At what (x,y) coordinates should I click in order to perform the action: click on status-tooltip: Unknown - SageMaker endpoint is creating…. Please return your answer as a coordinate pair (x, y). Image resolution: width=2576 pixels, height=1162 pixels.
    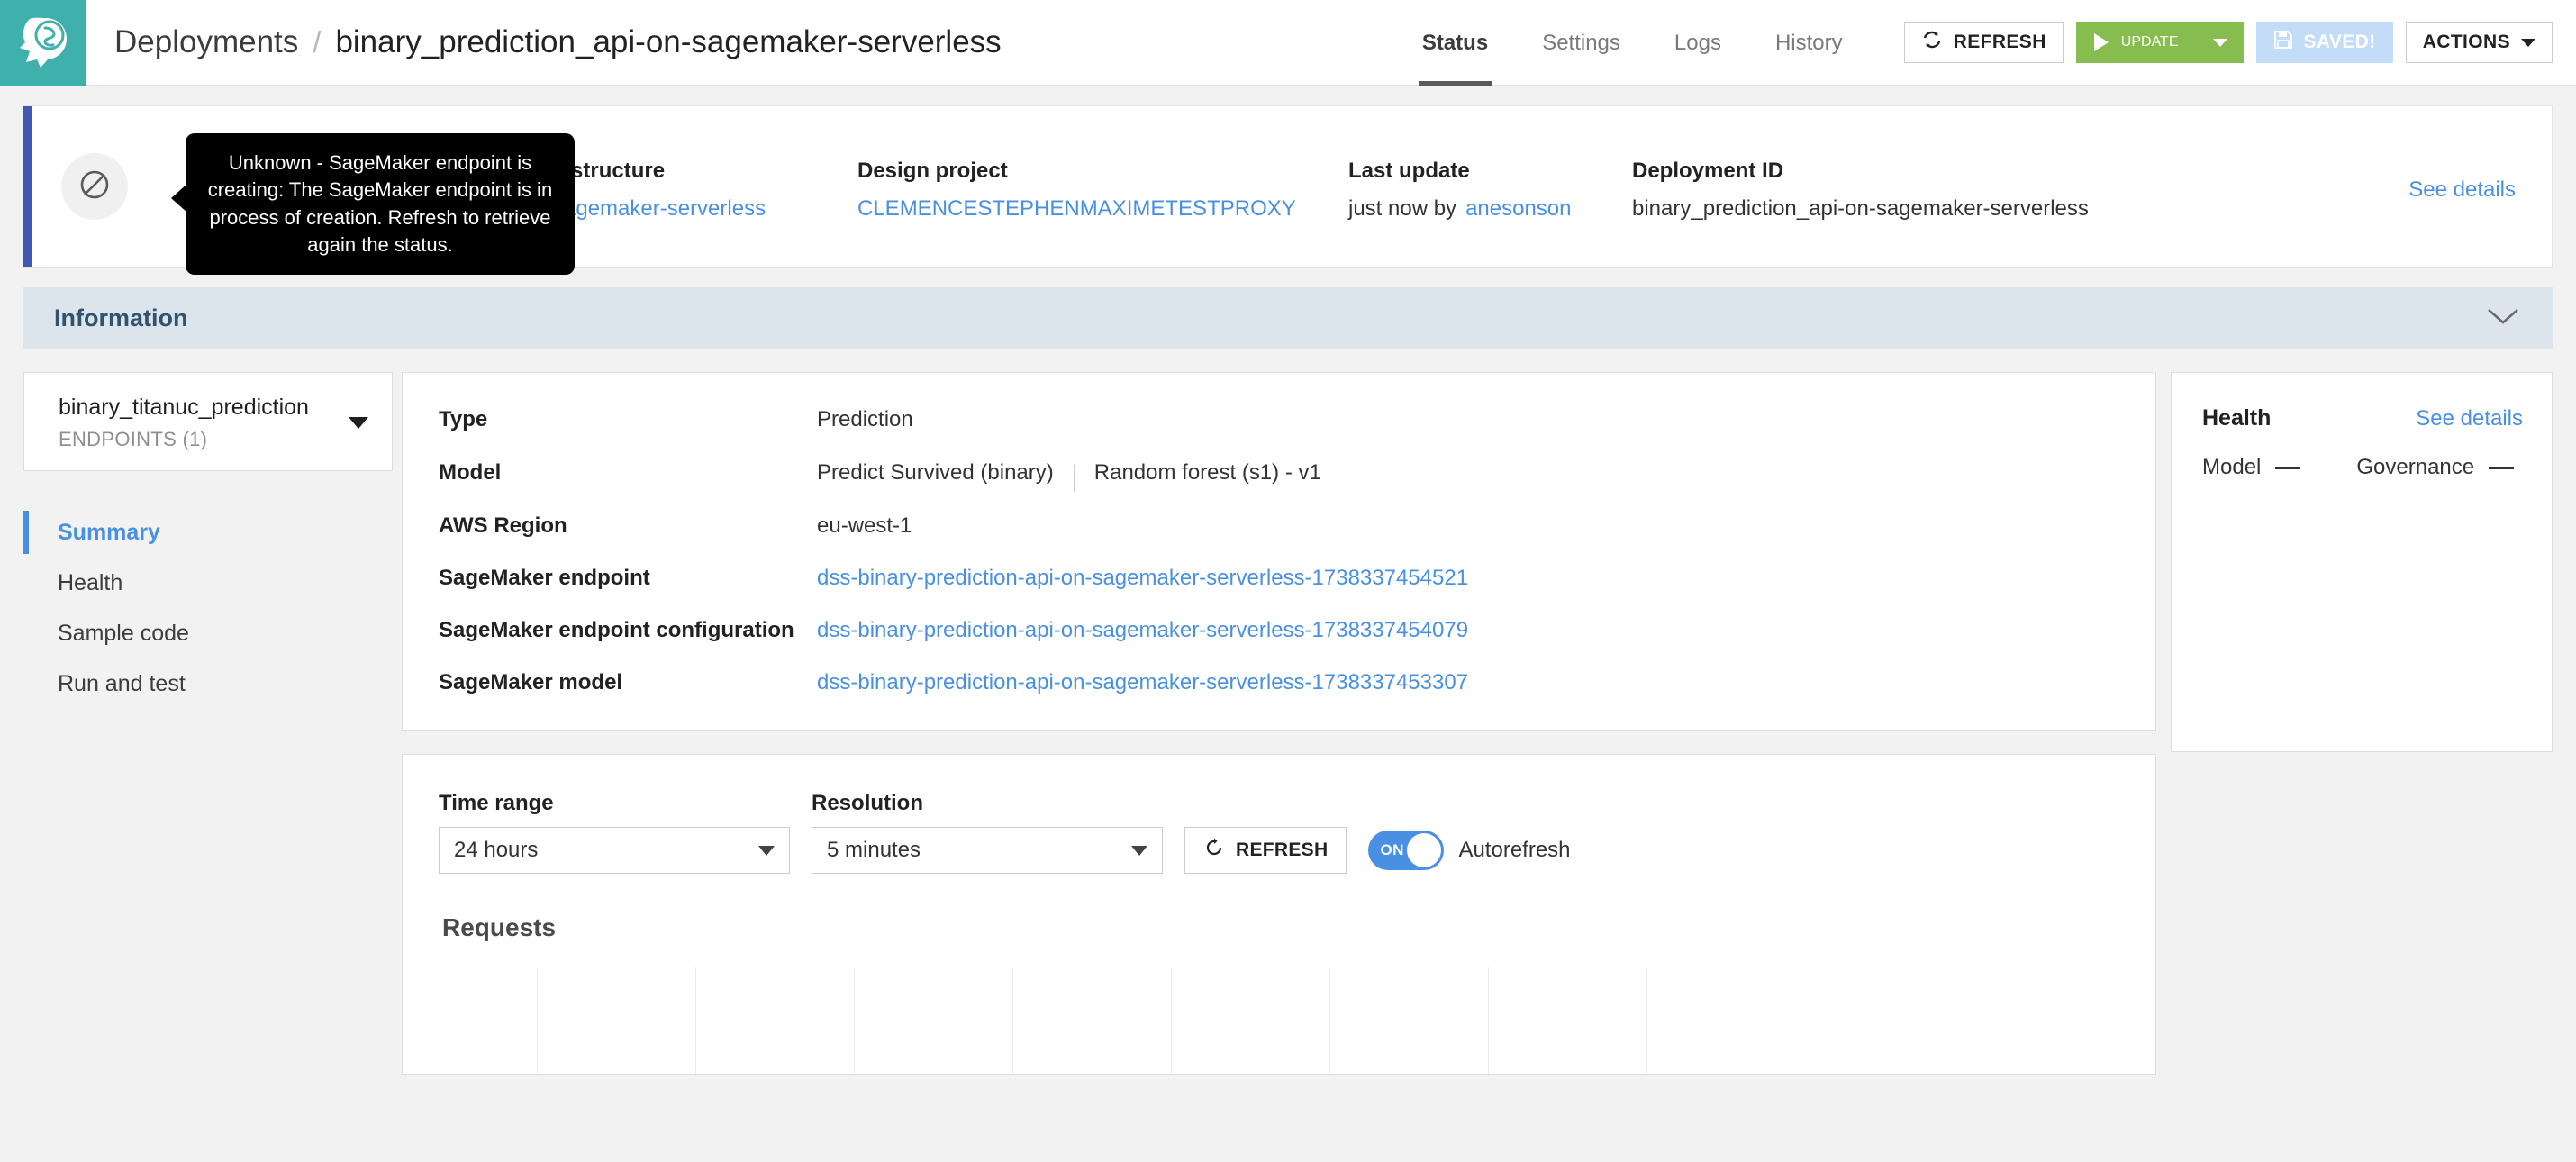
    Looking at the image, I should click on (373, 205).